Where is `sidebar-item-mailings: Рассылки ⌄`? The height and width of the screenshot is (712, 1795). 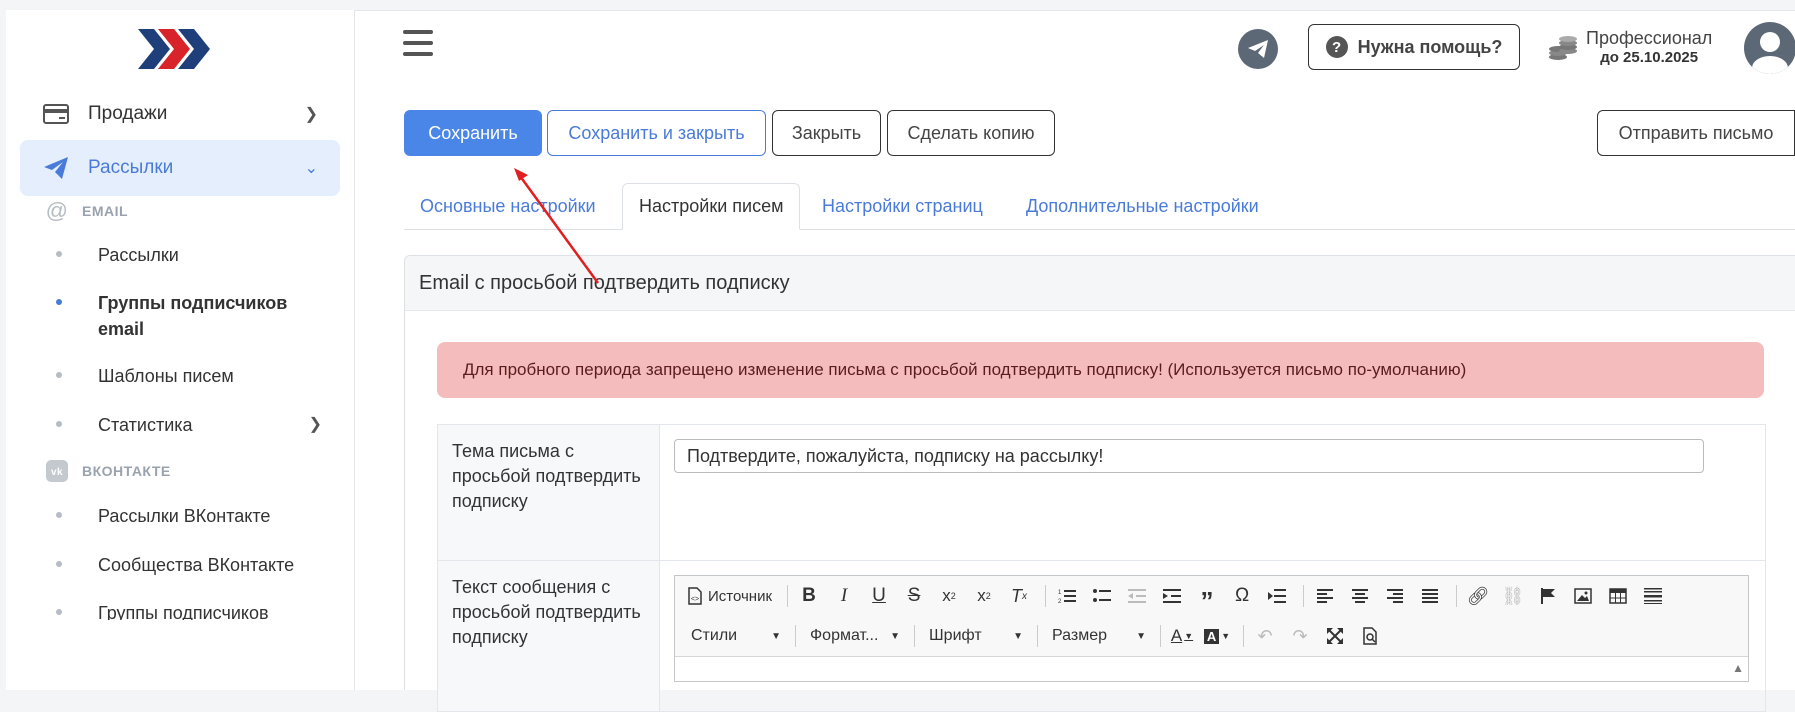 sidebar-item-mailings: Рассылки ⌄ is located at coordinates (180, 168).